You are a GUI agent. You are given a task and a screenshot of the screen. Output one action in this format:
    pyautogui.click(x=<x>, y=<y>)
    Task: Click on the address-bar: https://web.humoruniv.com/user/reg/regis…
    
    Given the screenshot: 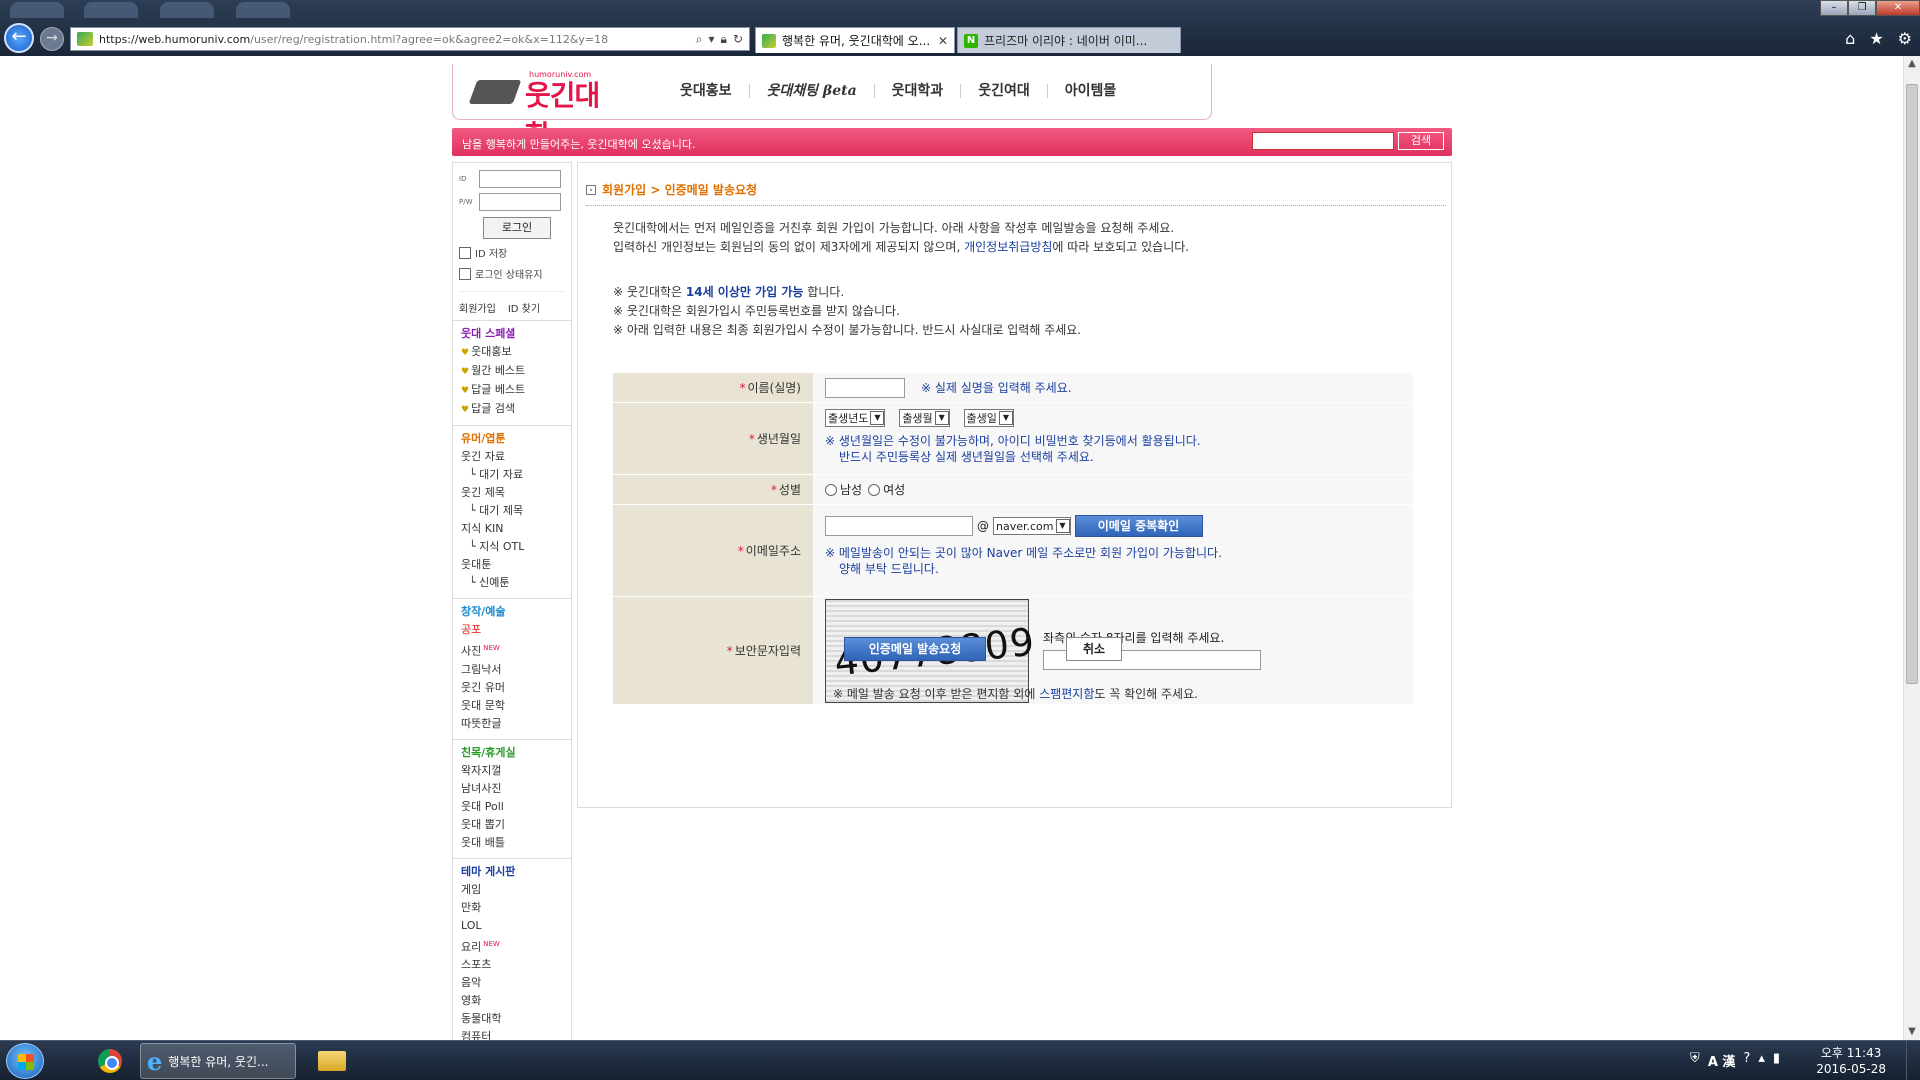 What is the action you would take?
    pyautogui.click(x=410, y=39)
    